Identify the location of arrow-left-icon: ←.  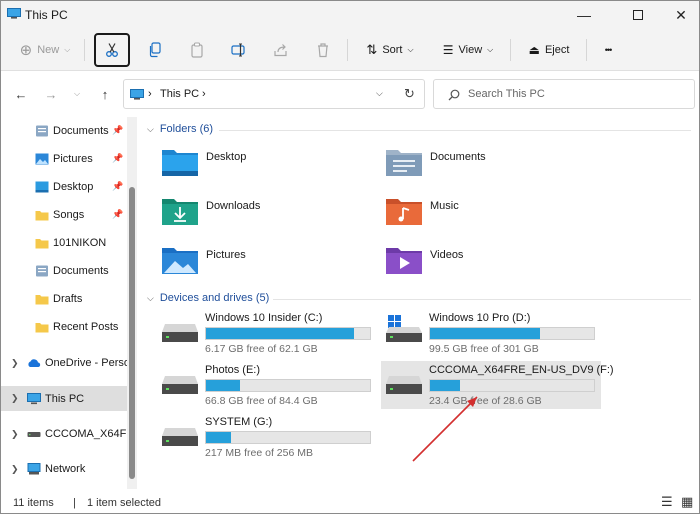
(21, 94).